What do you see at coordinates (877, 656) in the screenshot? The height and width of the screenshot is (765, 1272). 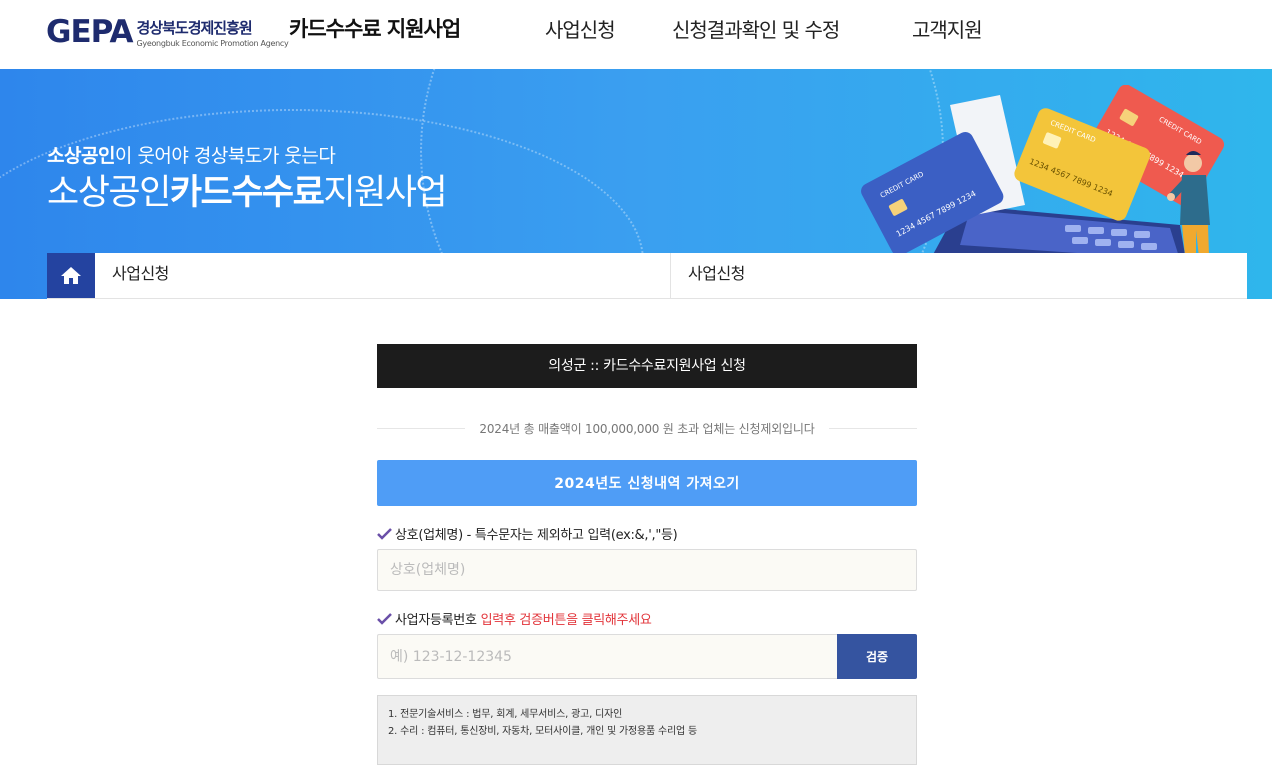 I see `verify-button: 검증` at bounding box center [877, 656].